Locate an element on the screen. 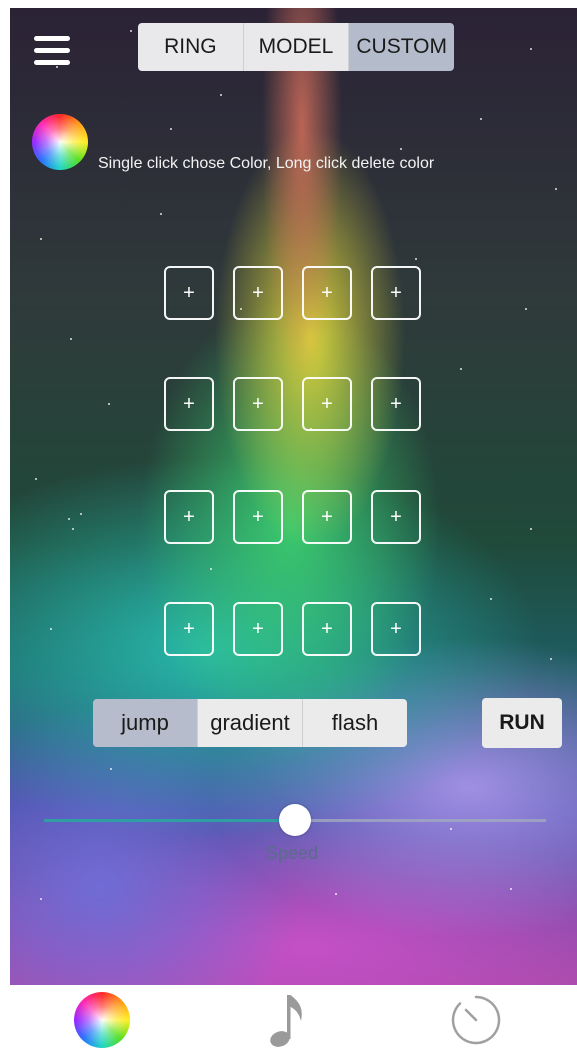 This screenshot has height=1053, width=577. color-picker-icon is located at coordinates (60, 142).